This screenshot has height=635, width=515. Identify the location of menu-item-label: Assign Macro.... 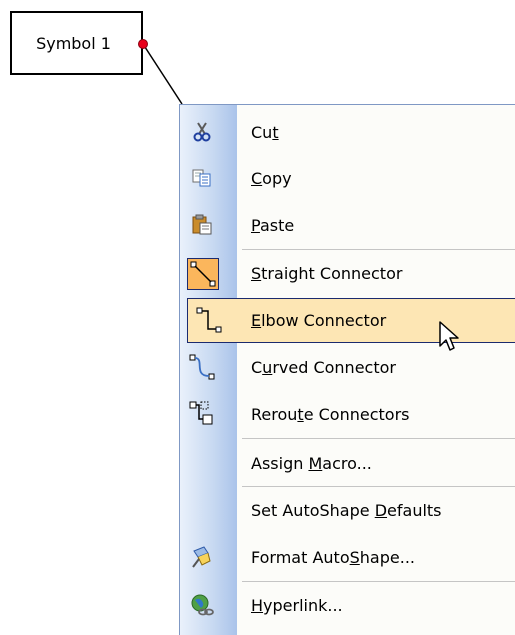
(311, 463).